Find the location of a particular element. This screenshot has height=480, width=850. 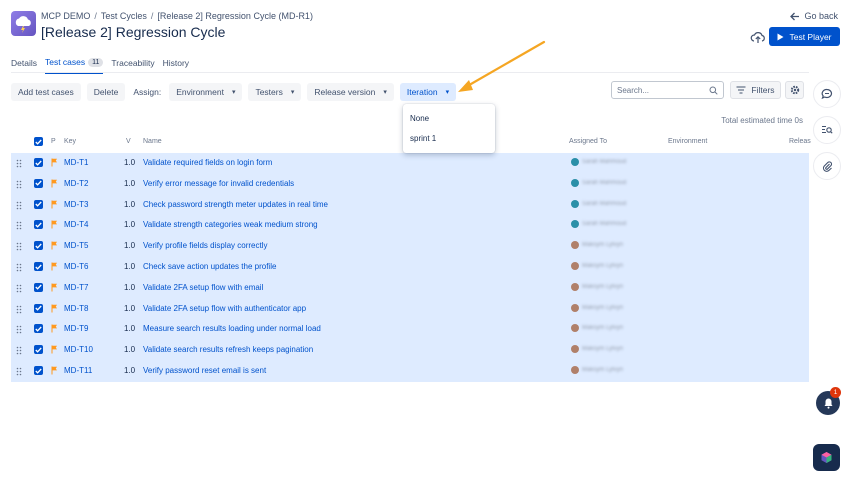

settings-button is located at coordinates (794, 90).